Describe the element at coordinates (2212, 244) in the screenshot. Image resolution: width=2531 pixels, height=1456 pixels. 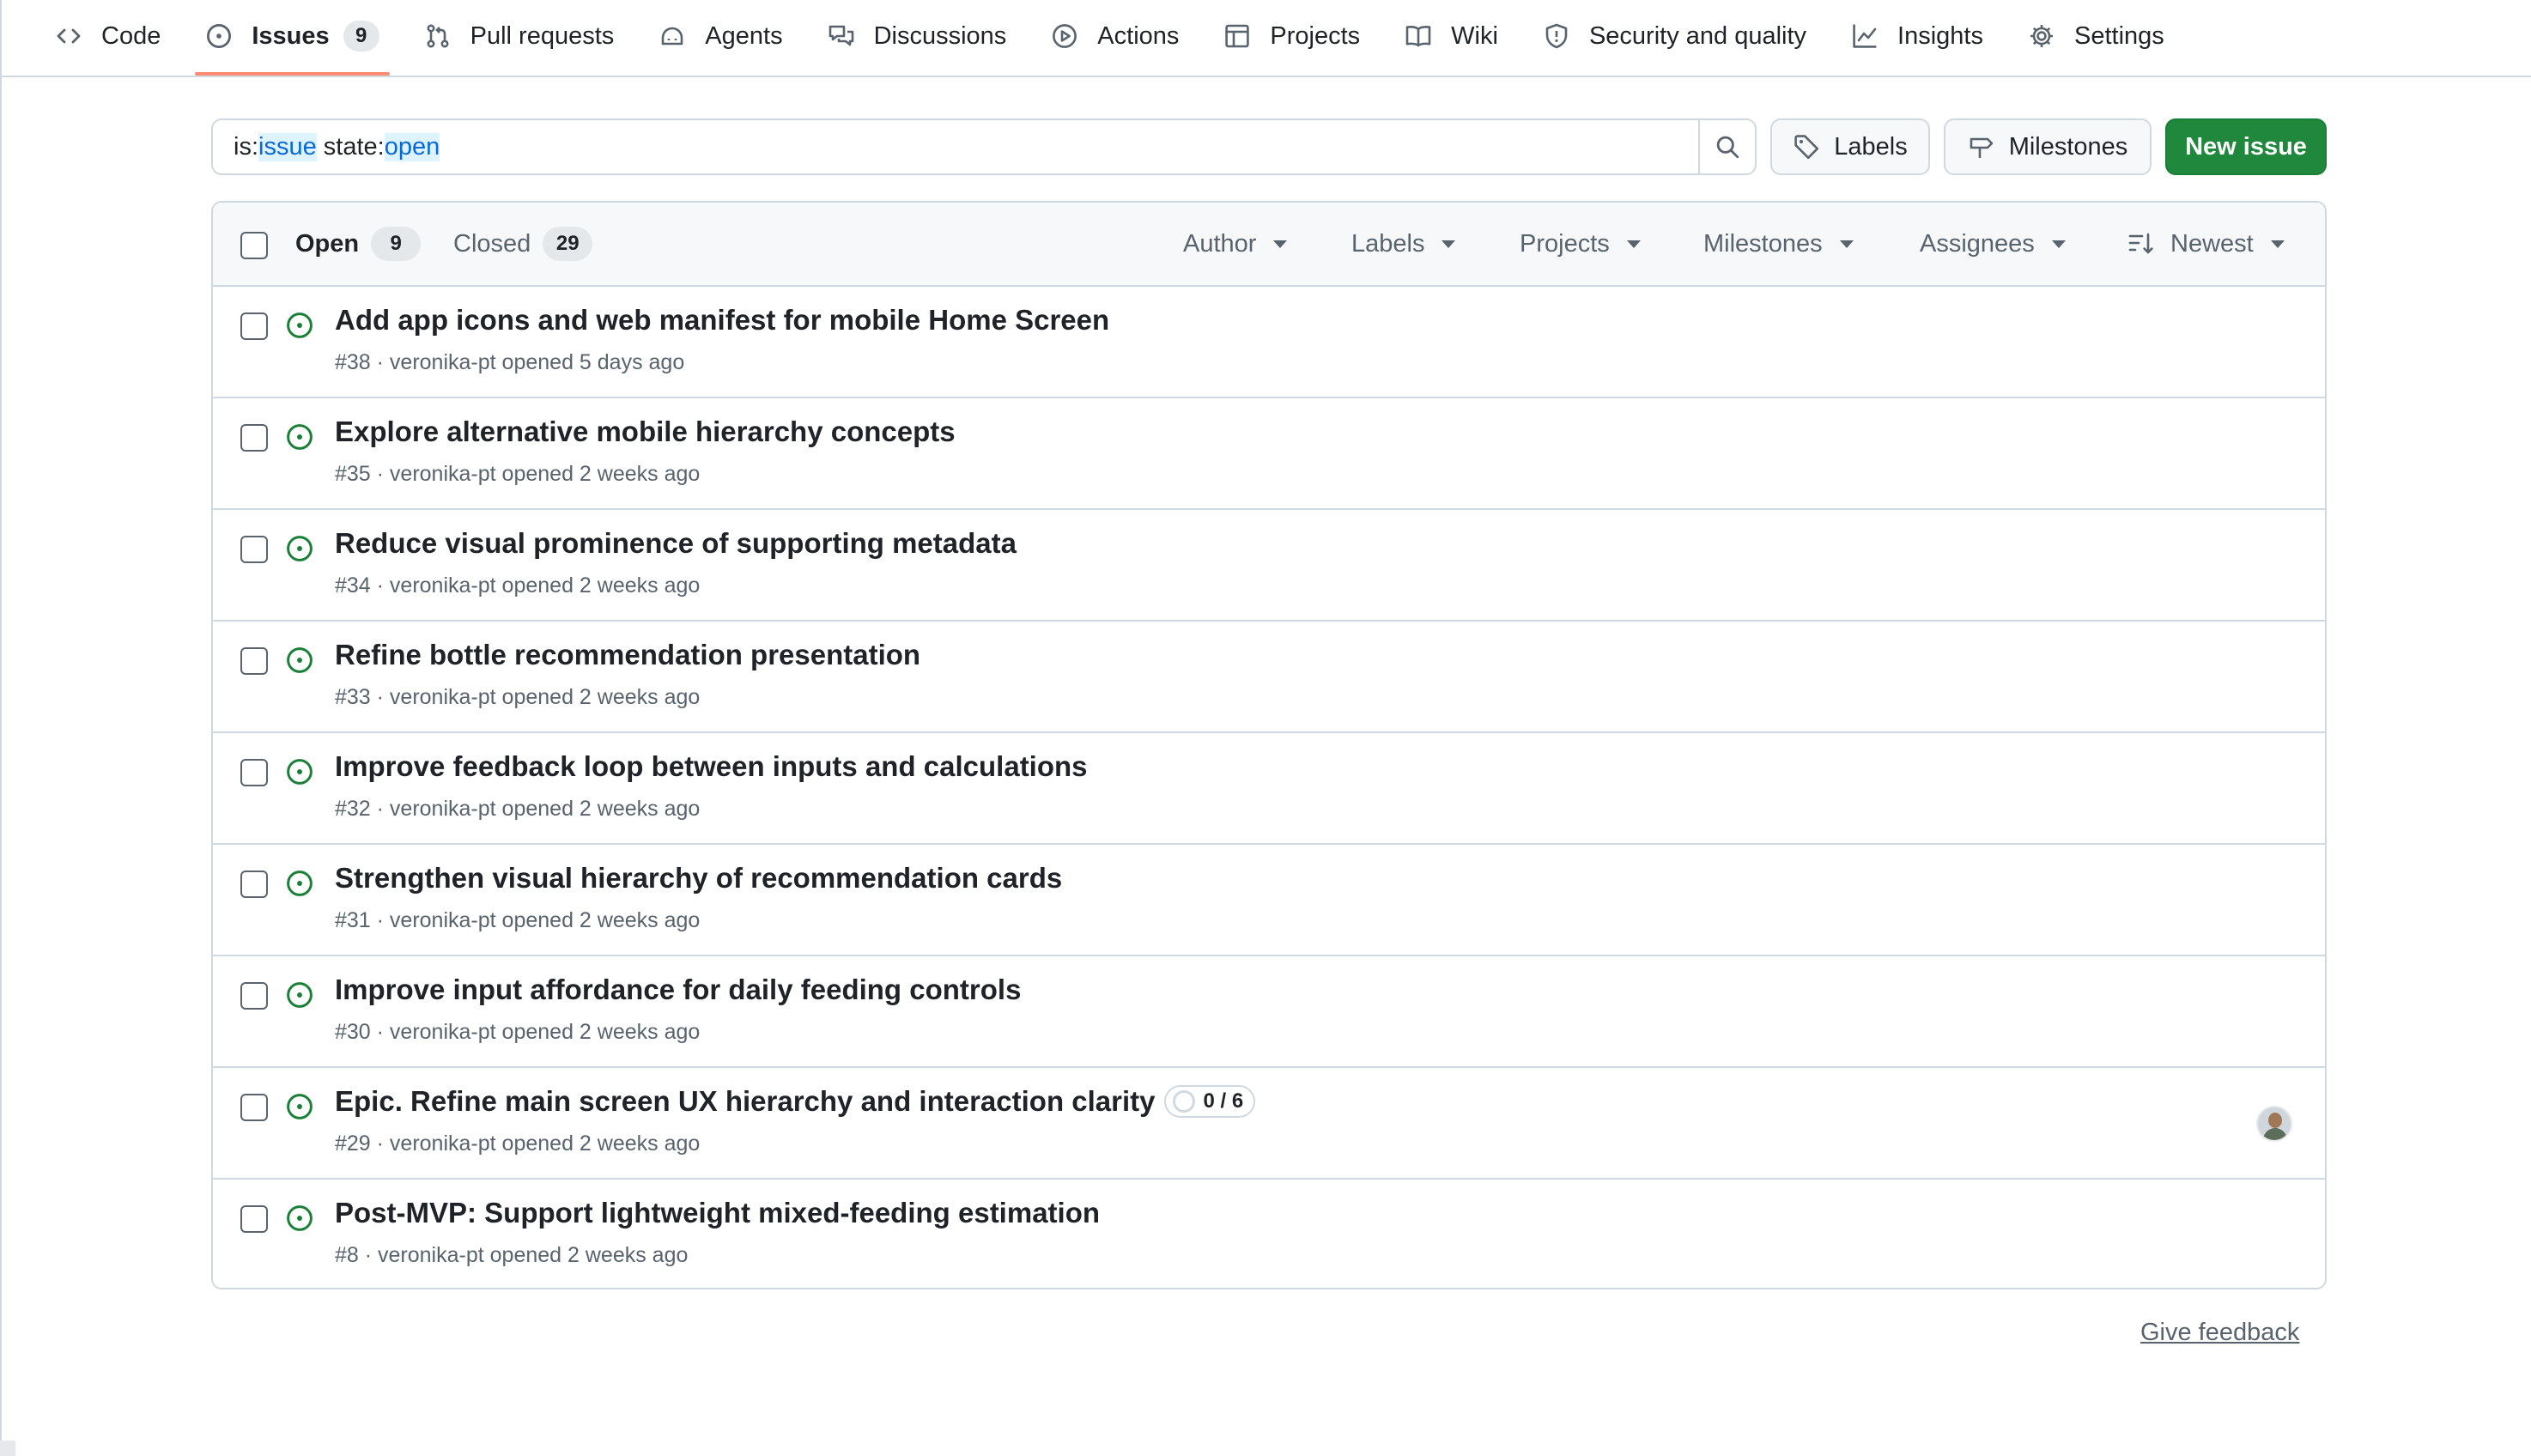
I see `sort-label: Newest` at that location.